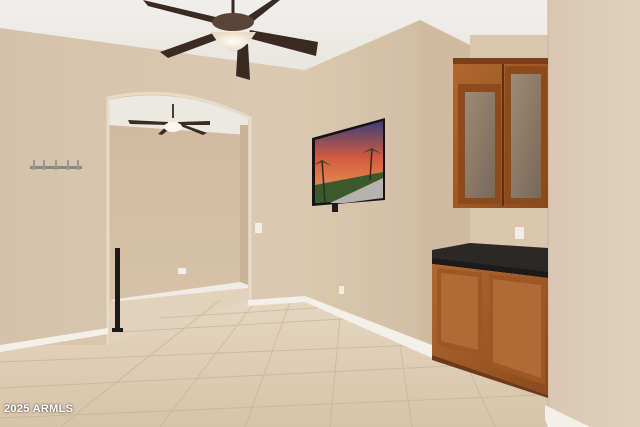 The width and height of the screenshot is (640, 427). I want to click on watermark-text: 2025 ARMLS, so click(39, 409).